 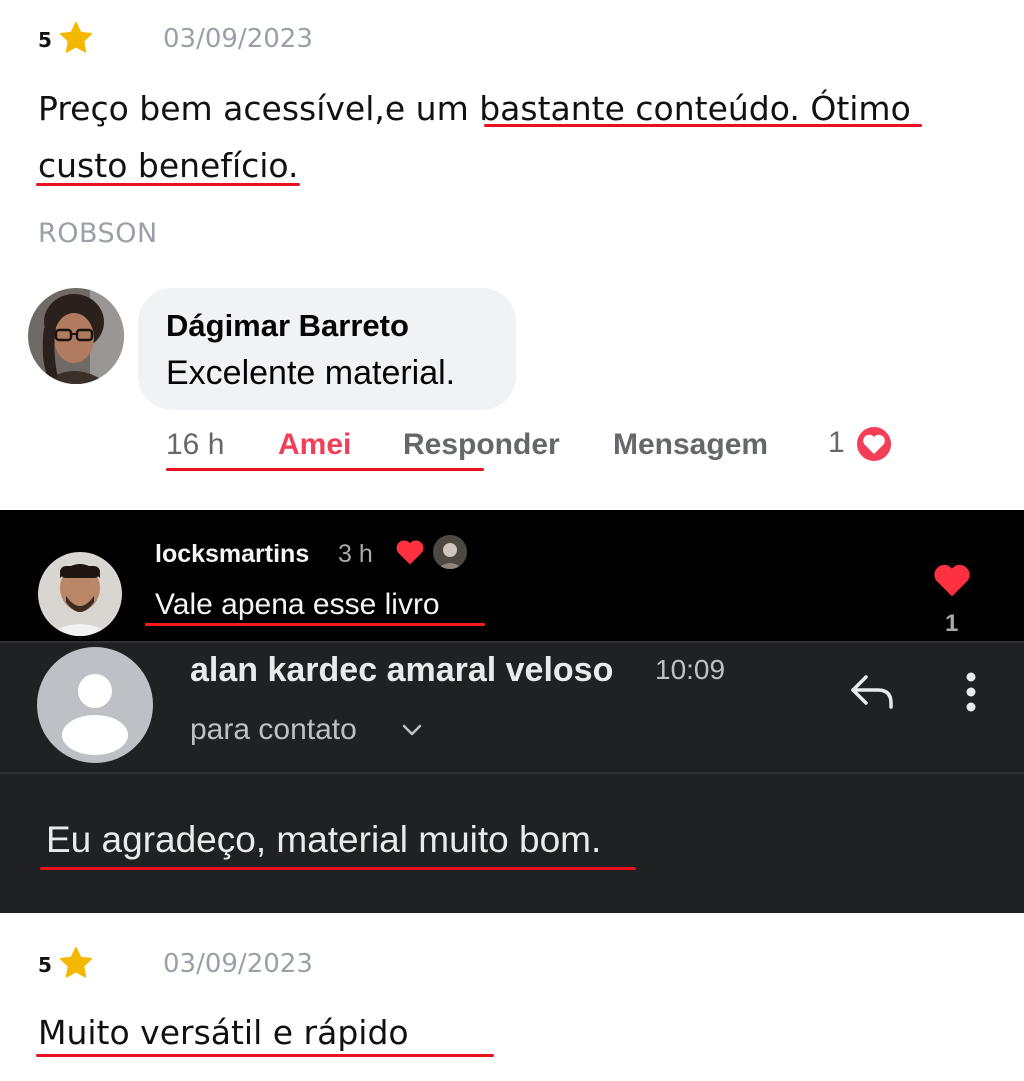 I want to click on comment-text: Vale apena esse livro, so click(x=297, y=604).